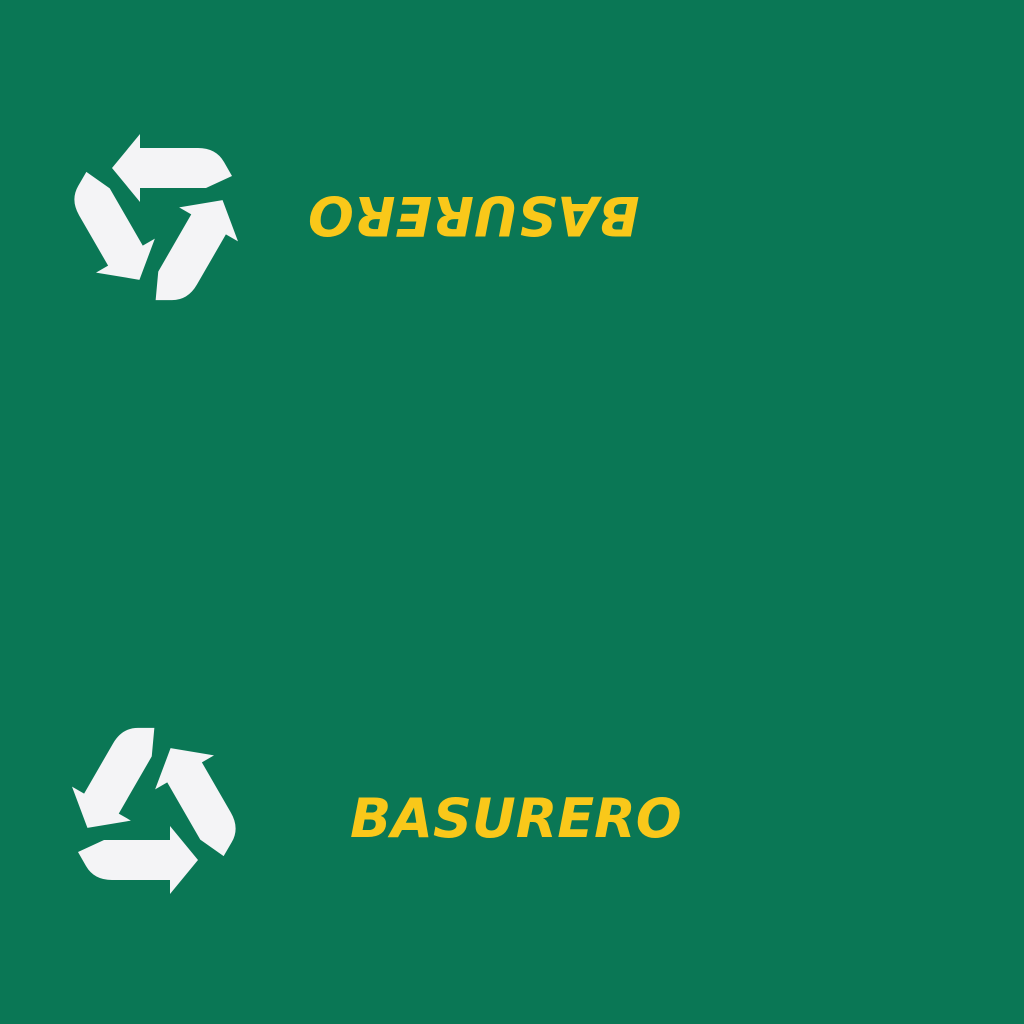 The width and height of the screenshot is (1024, 1024). Describe the element at coordinates (474, 215) in the screenshot. I see `top-sign-label: BASURERO` at that location.